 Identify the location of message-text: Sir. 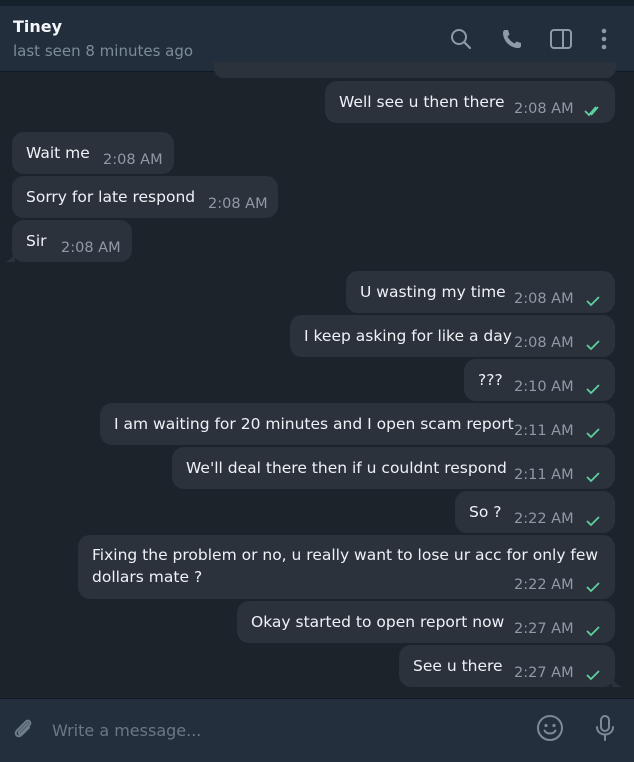
(36, 241).